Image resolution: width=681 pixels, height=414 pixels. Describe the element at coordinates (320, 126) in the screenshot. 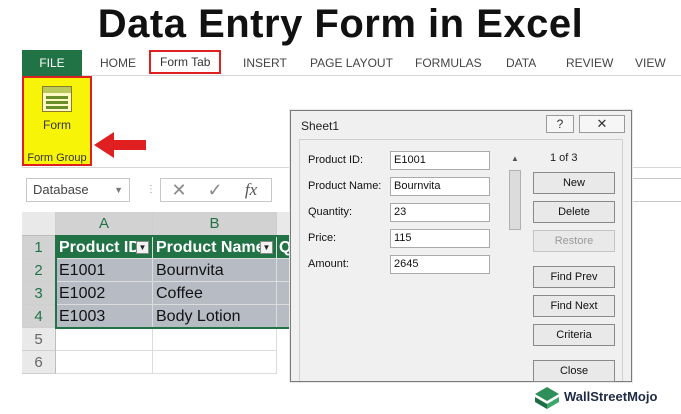

I see `dialog-title: Sheet1` at that location.